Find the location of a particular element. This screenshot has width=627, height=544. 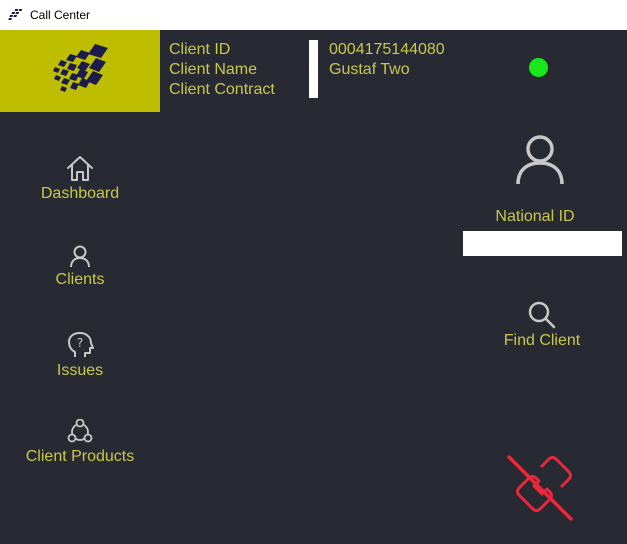

nav-issues-label: Issues is located at coordinates (80, 370).